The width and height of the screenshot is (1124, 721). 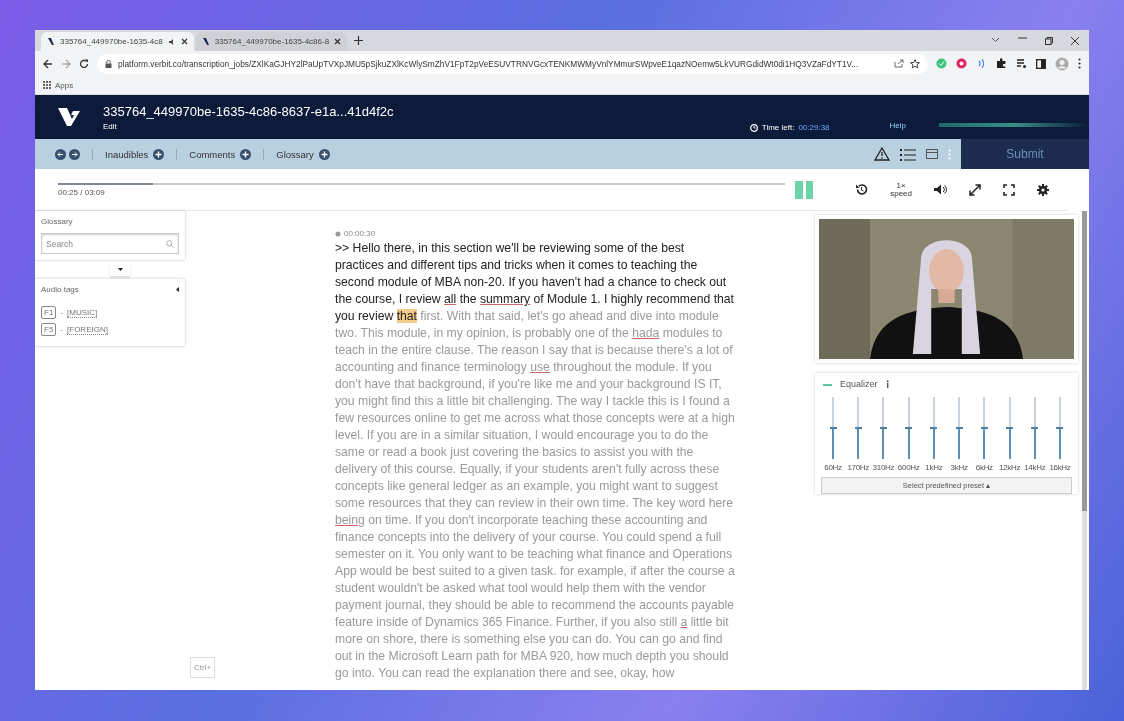 I want to click on band-label: 12kHz, so click(x=1009, y=467).